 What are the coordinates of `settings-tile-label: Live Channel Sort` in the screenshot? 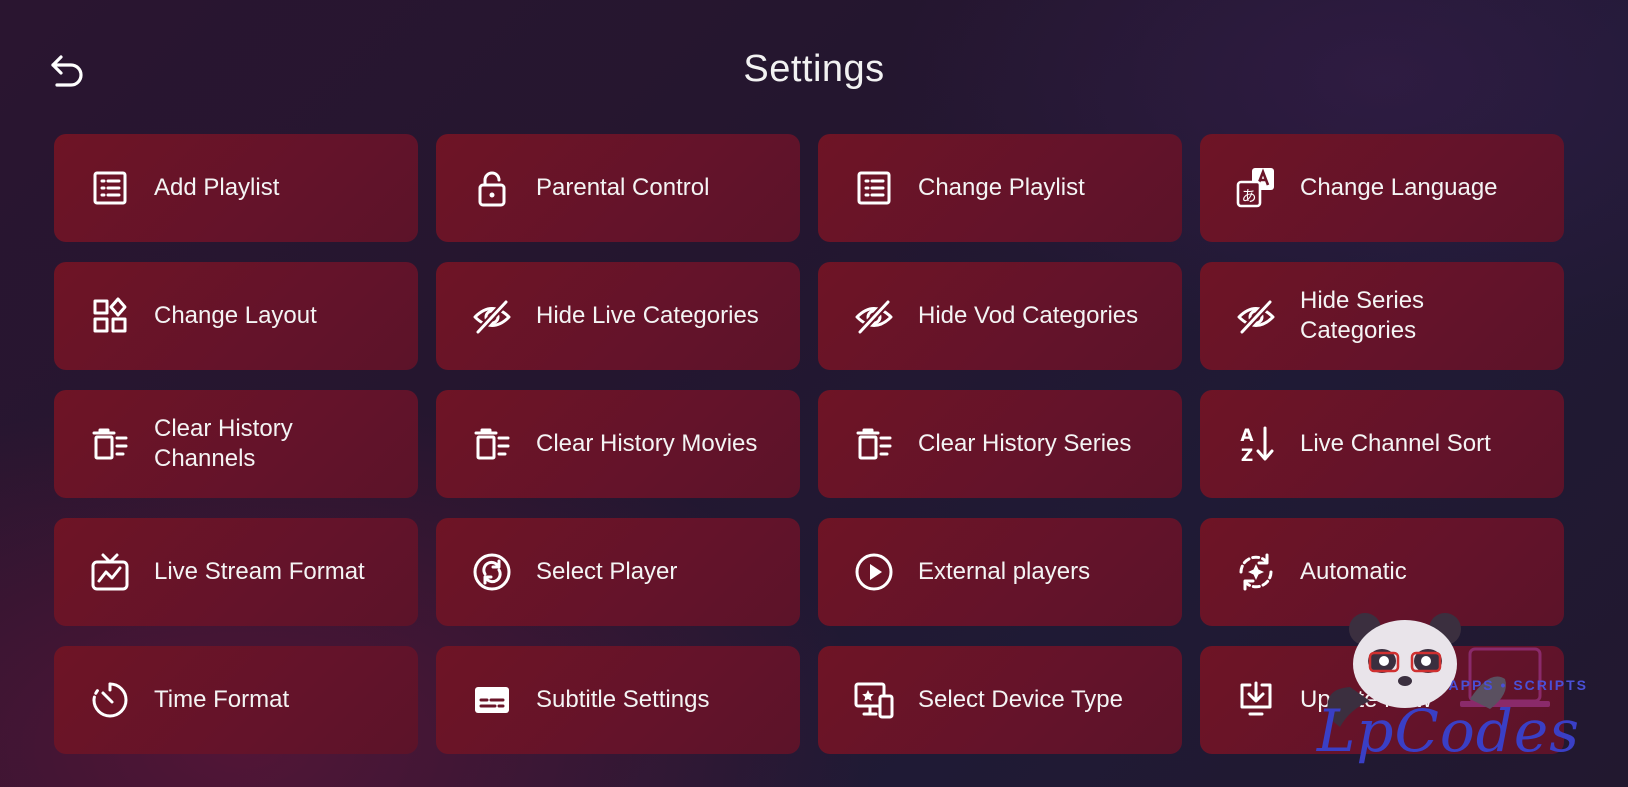 It's located at (1395, 443).